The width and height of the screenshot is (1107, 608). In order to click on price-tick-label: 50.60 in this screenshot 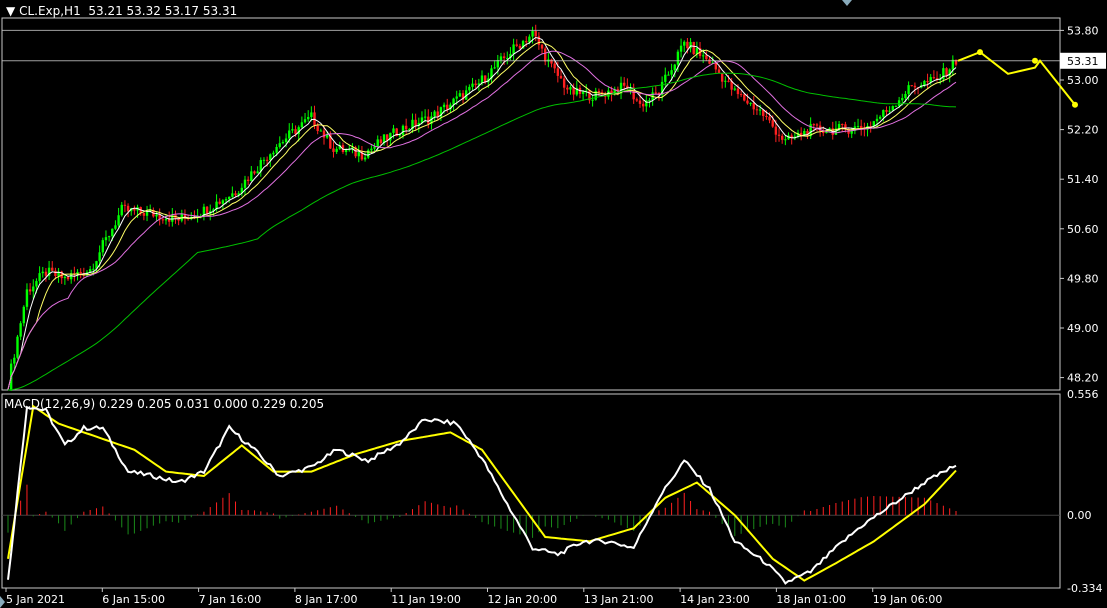, I will do `click(1083, 229)`.